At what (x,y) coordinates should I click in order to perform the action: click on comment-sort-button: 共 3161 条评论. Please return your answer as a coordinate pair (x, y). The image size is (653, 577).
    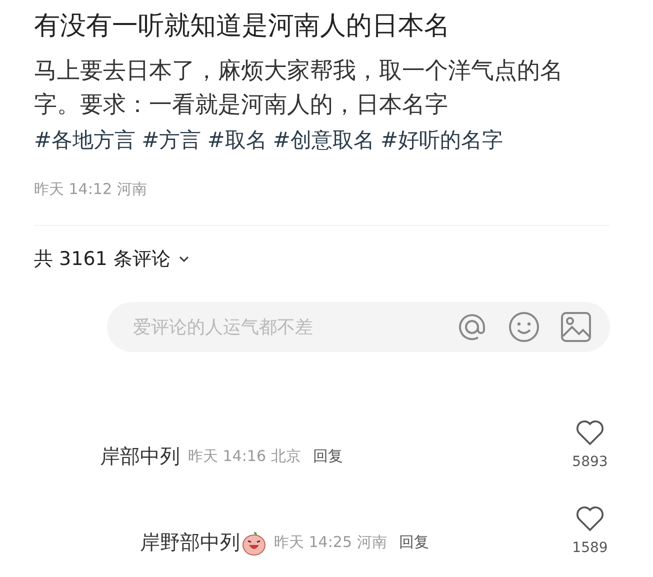
    Looking at the image, I should click on (112, 259).